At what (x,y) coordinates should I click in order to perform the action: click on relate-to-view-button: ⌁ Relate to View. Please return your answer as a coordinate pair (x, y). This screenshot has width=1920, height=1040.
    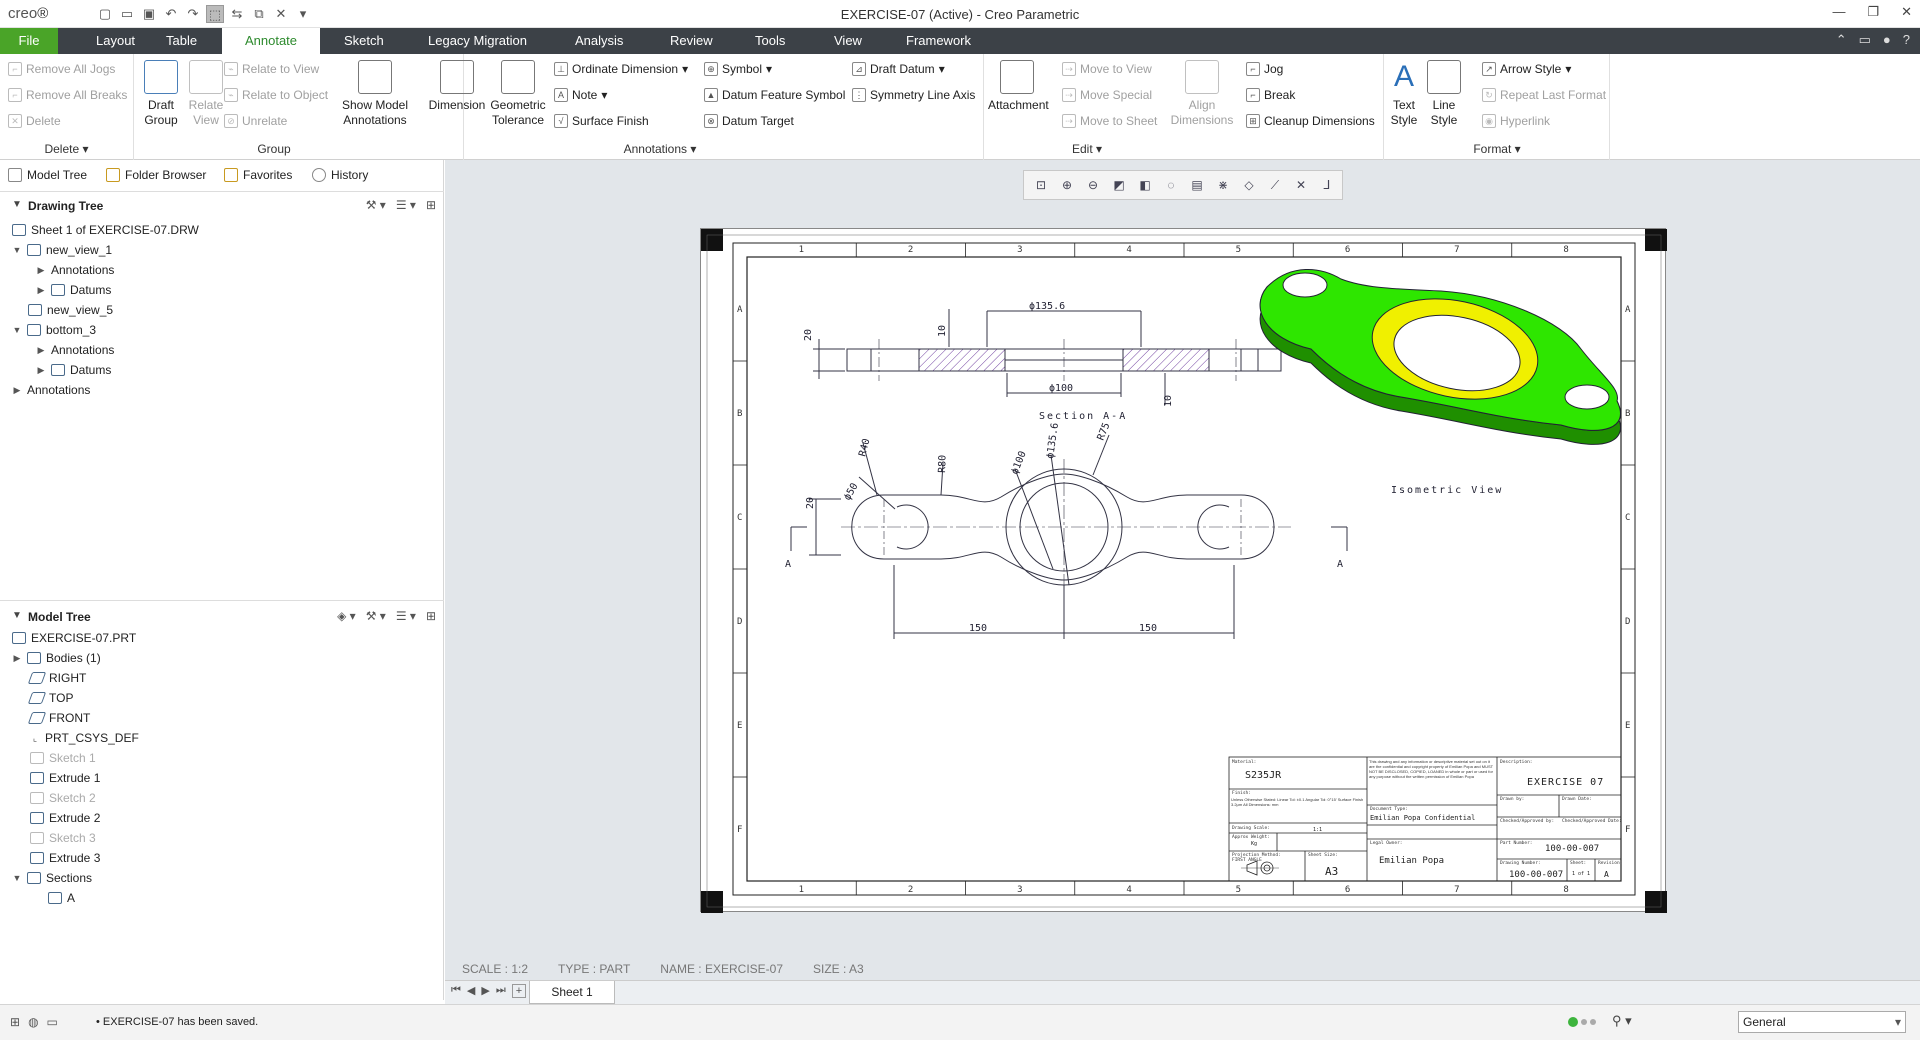
    Looking at the image, I should click on (271, 69).